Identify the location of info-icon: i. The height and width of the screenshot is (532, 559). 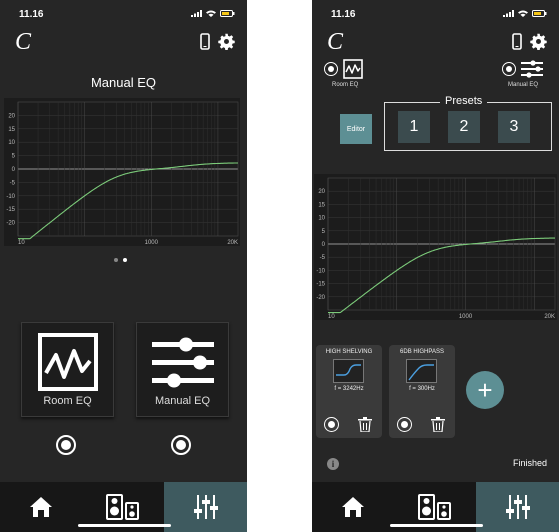
(333, 464).